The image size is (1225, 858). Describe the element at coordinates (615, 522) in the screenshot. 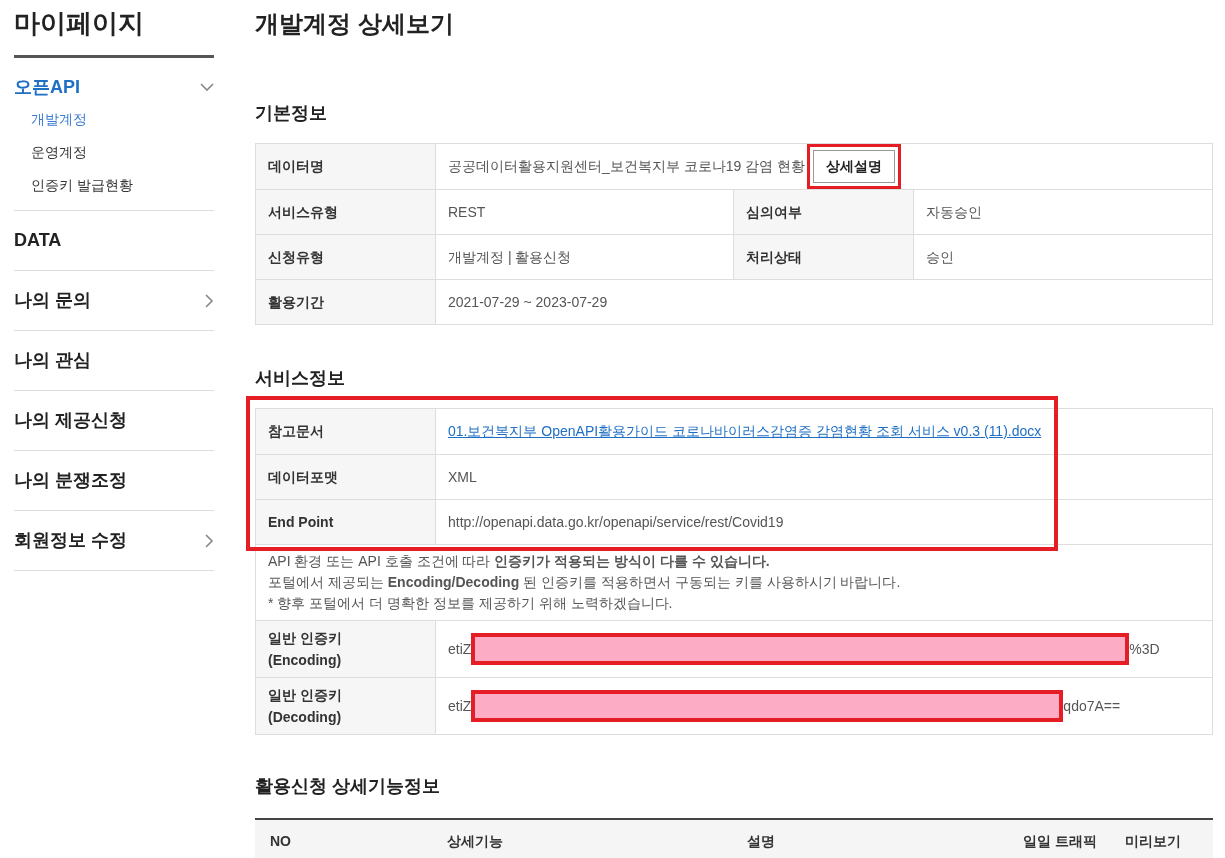

I see `field-value: http://openapi.data.go.kr/openapi/service/rest/Covid19` at that location.